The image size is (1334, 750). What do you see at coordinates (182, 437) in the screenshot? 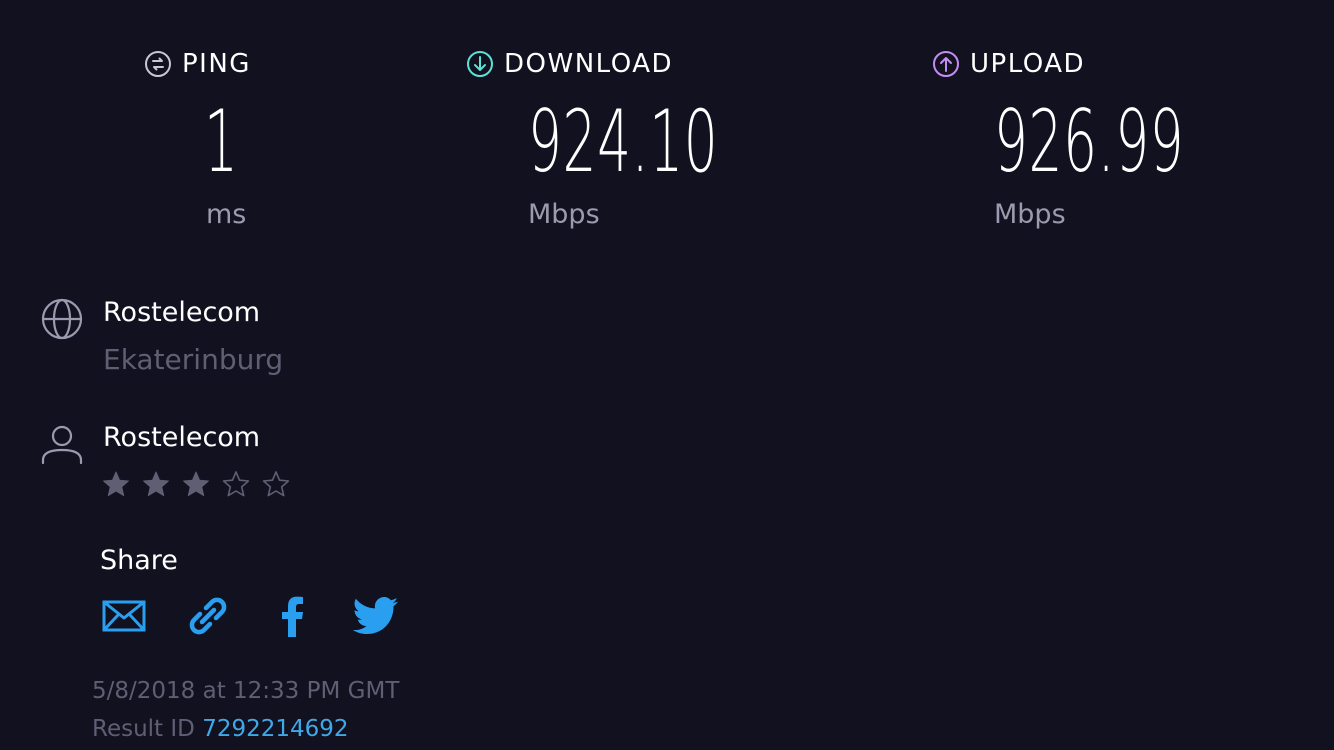
I see `provider-name: Rostelecom` at bounding box center [182, 437].